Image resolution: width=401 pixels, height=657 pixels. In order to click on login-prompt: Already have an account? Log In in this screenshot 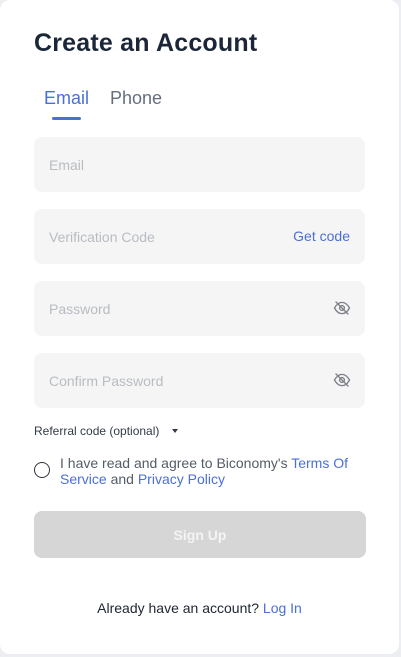, I will do `click(199, 608)`.